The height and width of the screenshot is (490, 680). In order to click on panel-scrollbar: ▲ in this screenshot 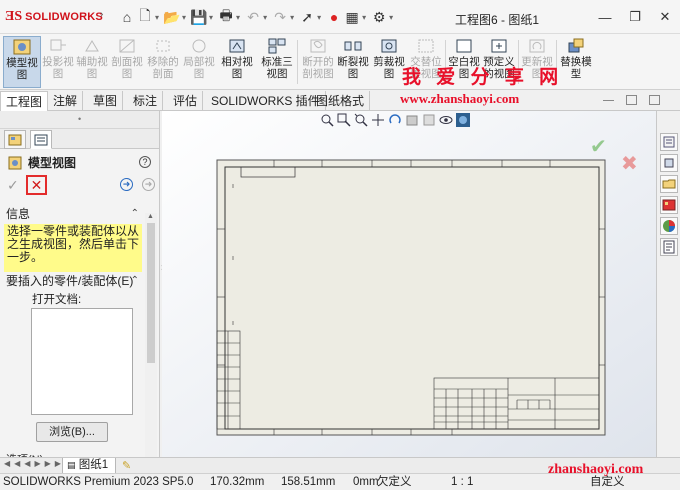, I will do `click(151, 335)`.